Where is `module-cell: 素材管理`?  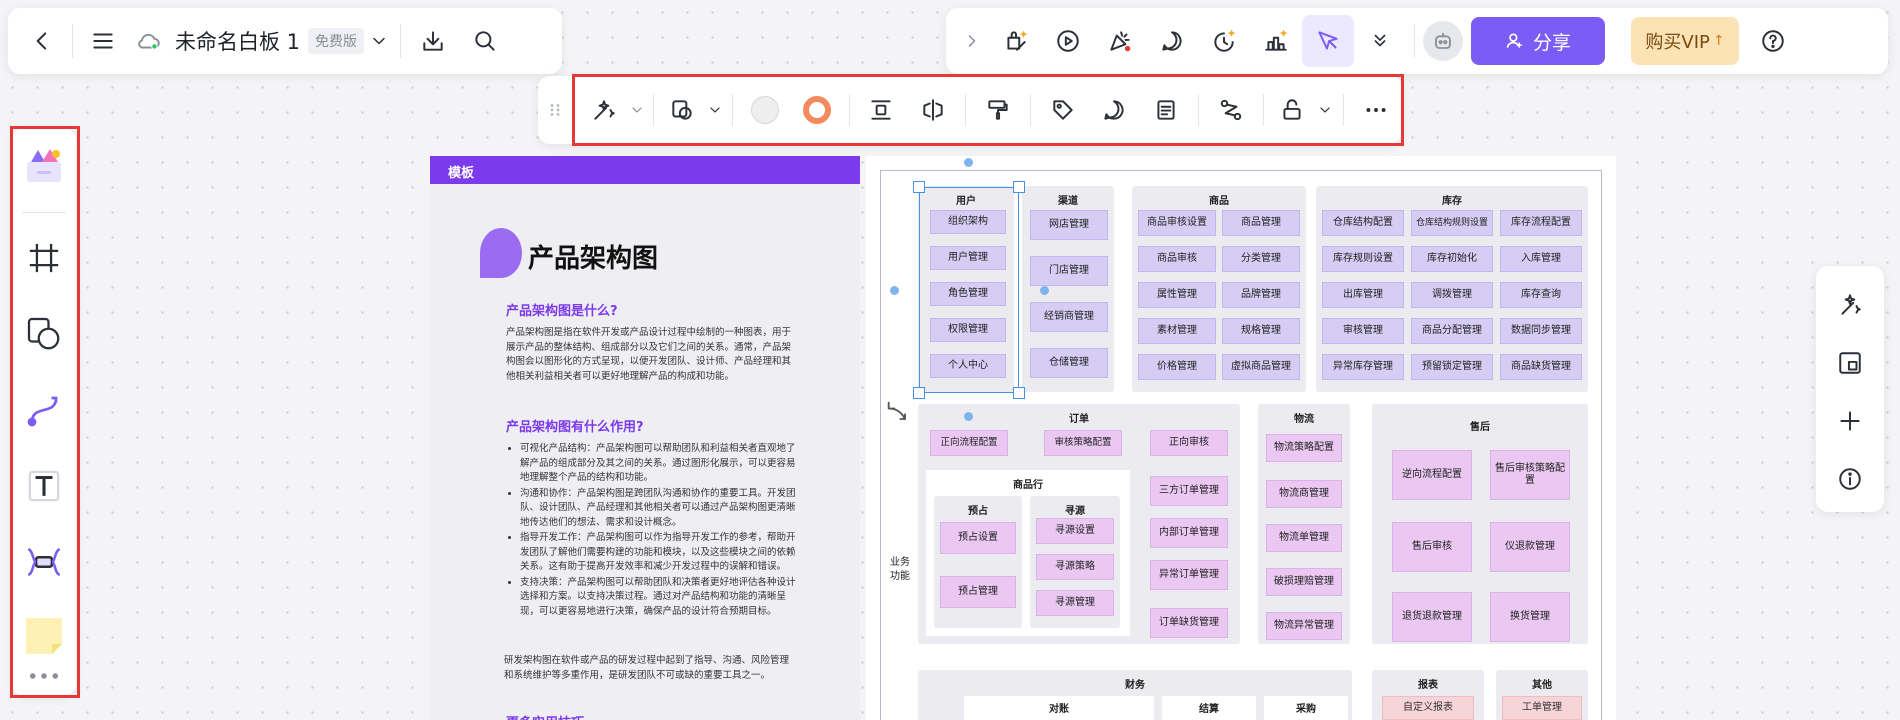
module-cell: 素材管理 is located at coordinates (1177, 331).